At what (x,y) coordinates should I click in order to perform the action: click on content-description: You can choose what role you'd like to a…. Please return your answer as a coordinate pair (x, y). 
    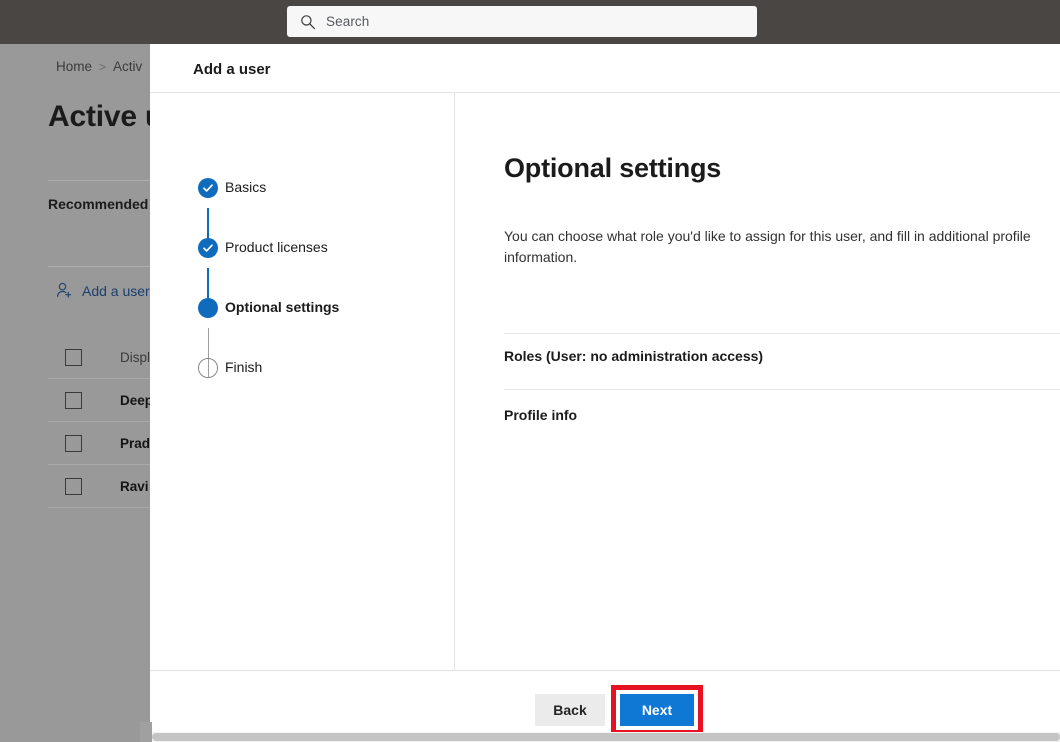
    Looking at the image, I should click on (767, 246).